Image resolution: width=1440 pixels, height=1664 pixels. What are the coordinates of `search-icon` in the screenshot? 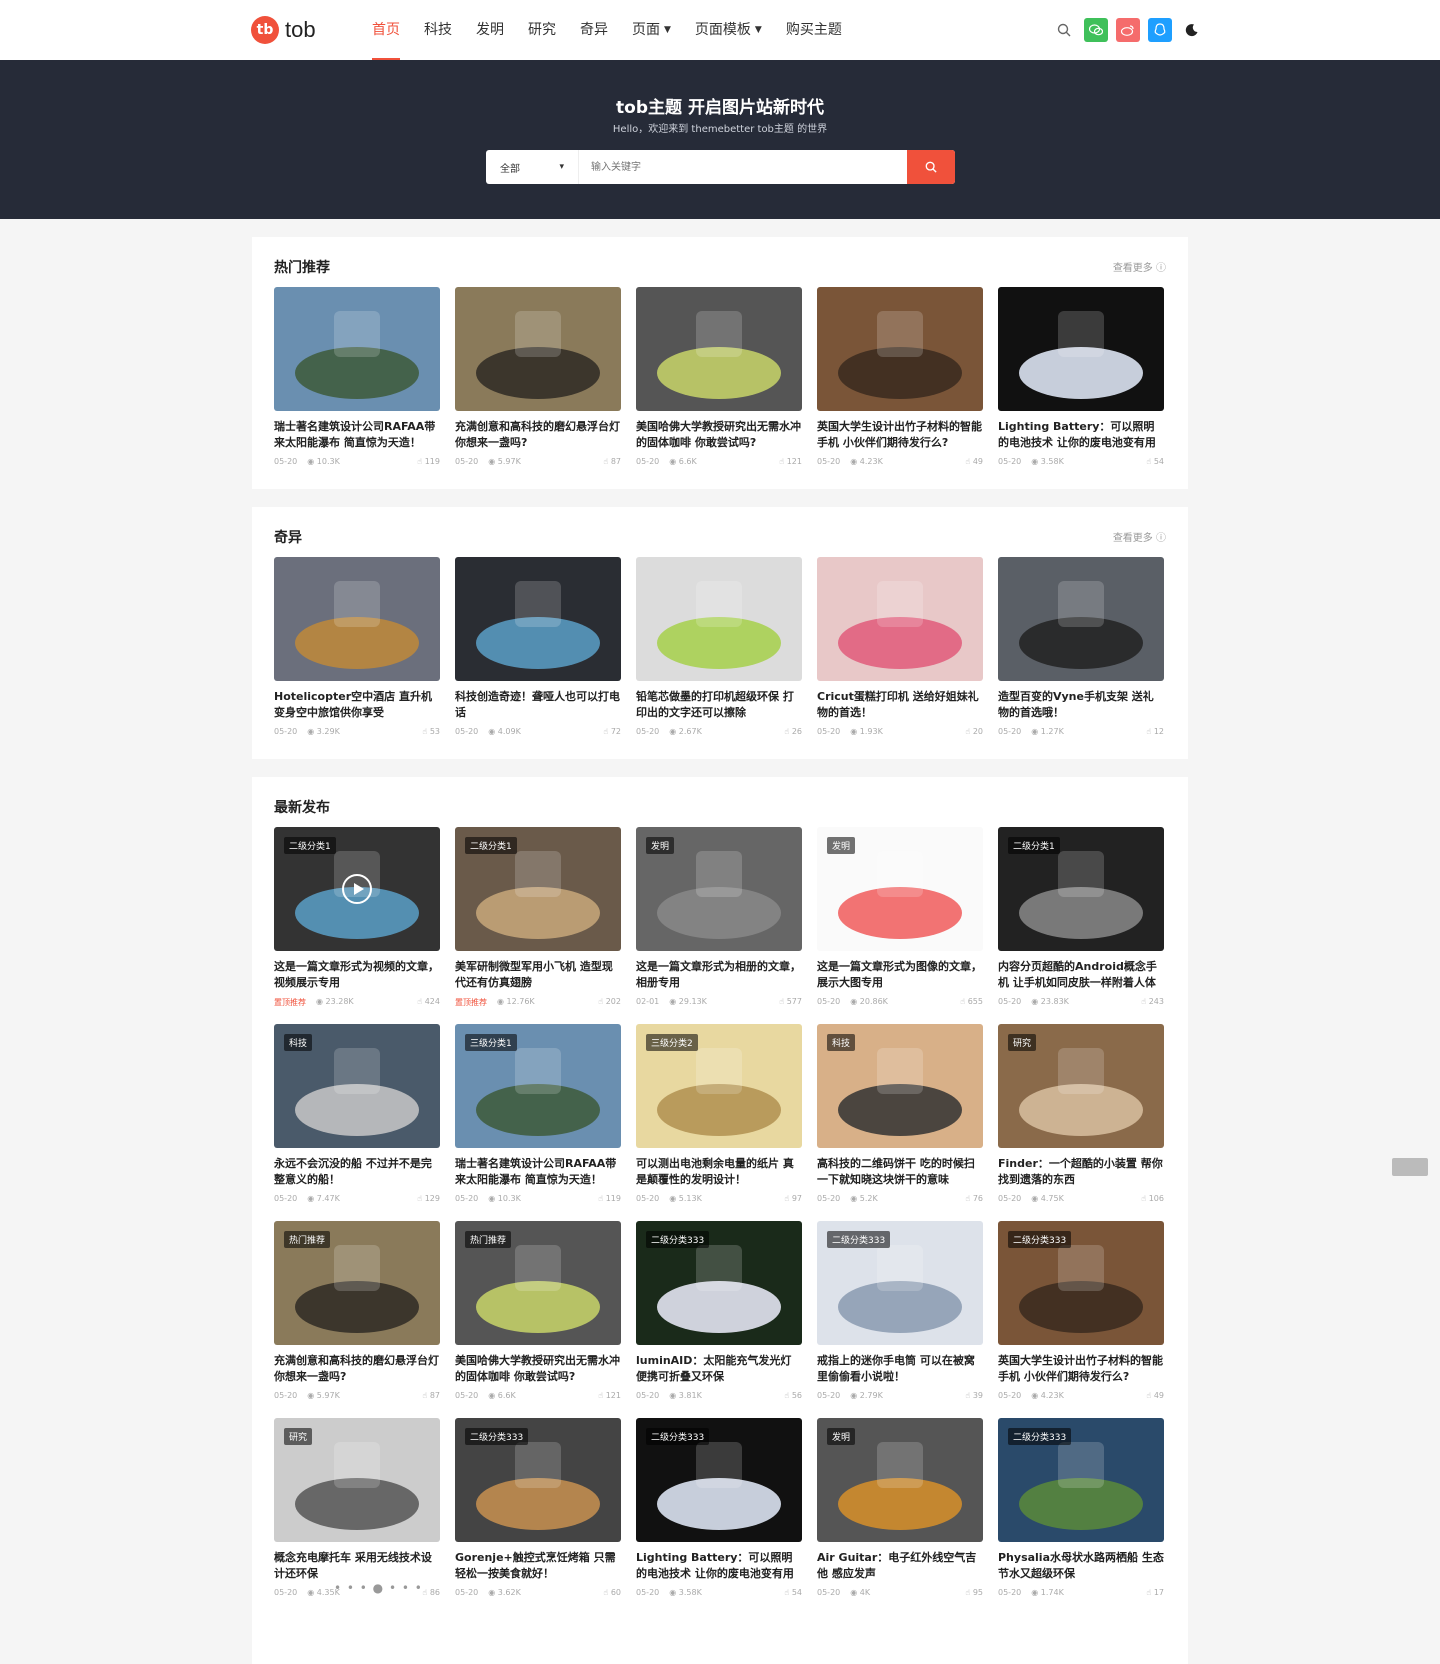 It's located at (1064, 30).